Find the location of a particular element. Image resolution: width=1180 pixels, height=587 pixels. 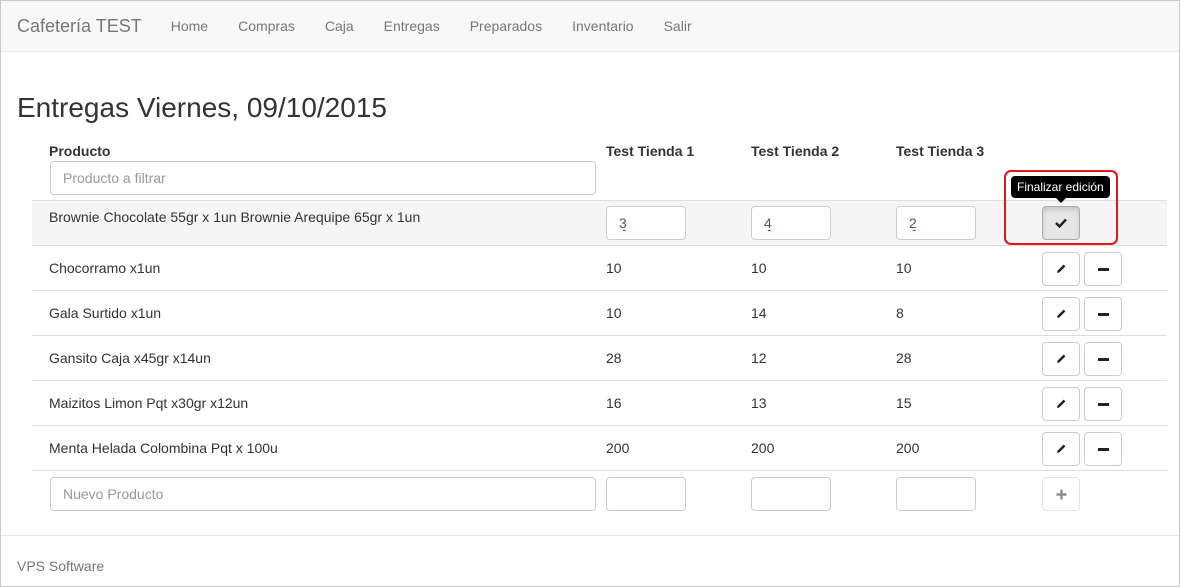

row-store2: 10 is located at coordinates (759, 268).